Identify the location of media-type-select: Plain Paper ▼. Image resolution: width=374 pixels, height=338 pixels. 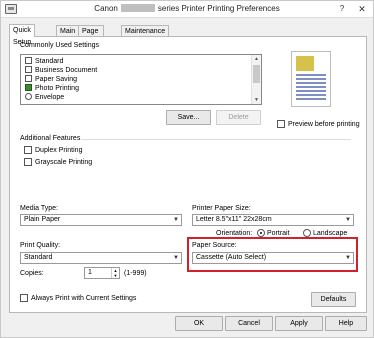
(101, 220).